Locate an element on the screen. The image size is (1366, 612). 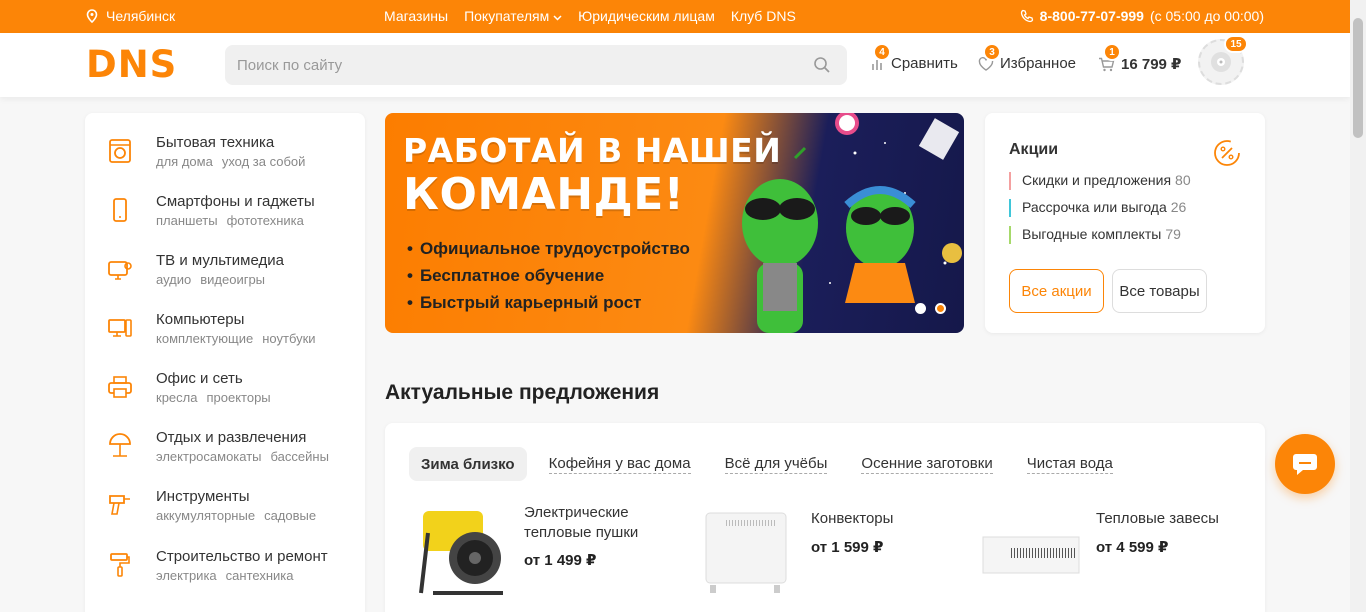
banner-bullet: Быстрый карьерный рост is located at coordinates (548, 306).